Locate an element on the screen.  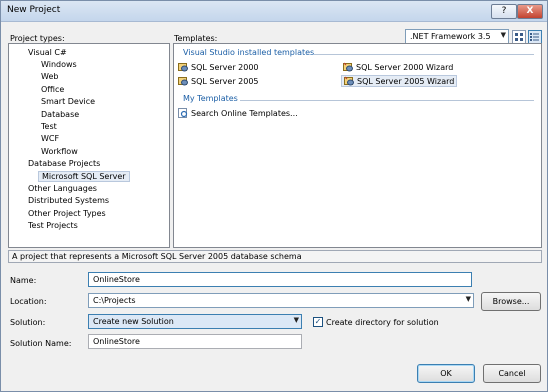
help-button: ? is located at coordinates (504, 11).